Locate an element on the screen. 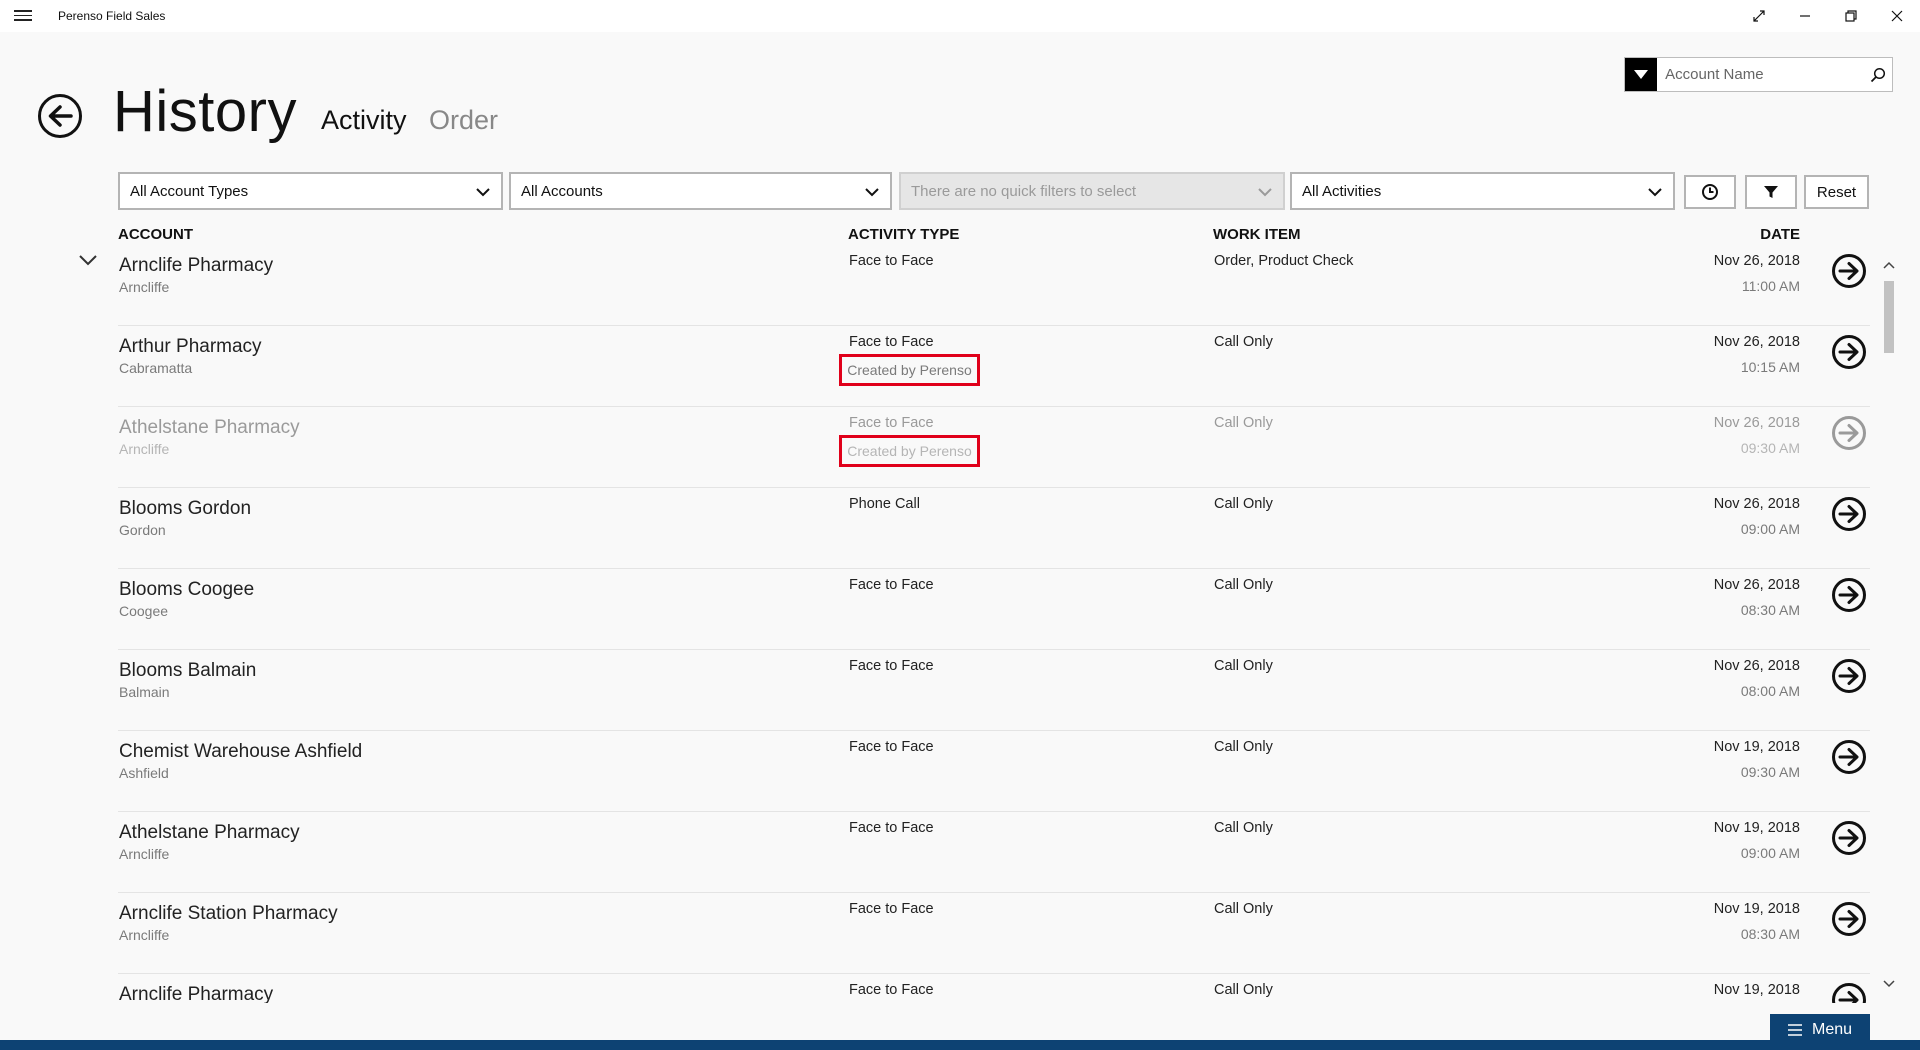 The image size is (1920, 1050). account-name: Chemist Warehouse Ashfield is located at coordinates (241, 751).